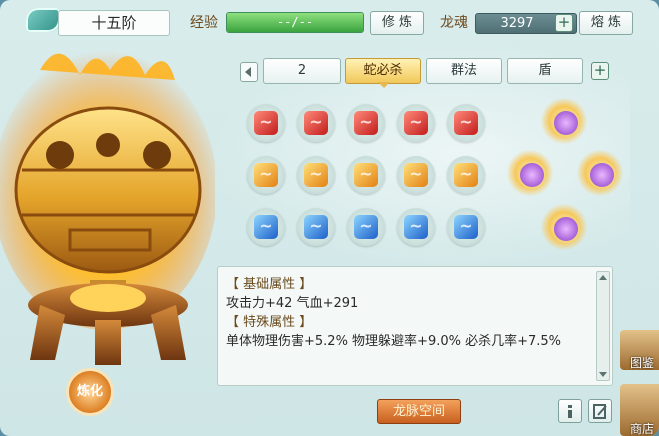  What do you see at coordinates (383, 71) in the screenshot?
I see `tab-she-bi-sha: 蛇必杀` at bounding box center [383, 71].